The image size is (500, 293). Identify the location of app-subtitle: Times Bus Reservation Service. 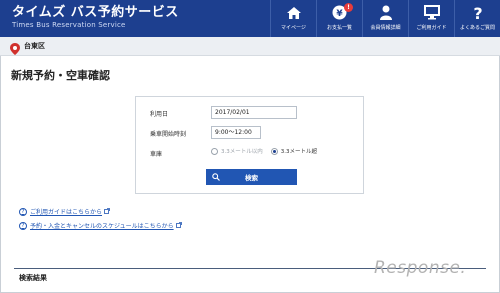
(69, 25).